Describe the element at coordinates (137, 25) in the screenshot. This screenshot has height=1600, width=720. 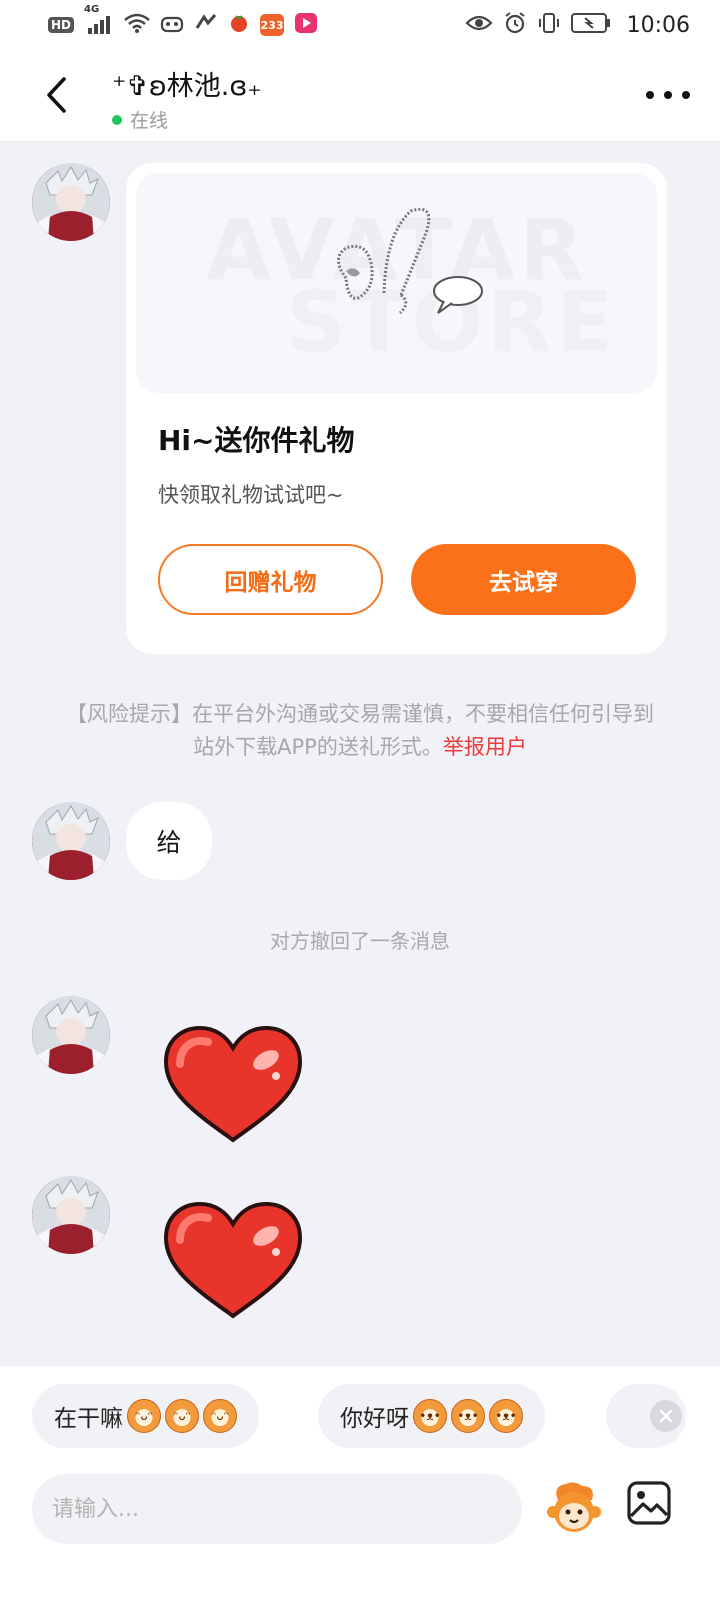
I see `wifi-icon` at that location.